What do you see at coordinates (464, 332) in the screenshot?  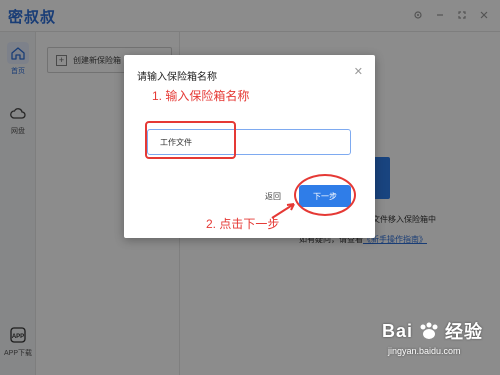 I see `watermark-brand-suffix: 经验` at bounding box center [464, 332].